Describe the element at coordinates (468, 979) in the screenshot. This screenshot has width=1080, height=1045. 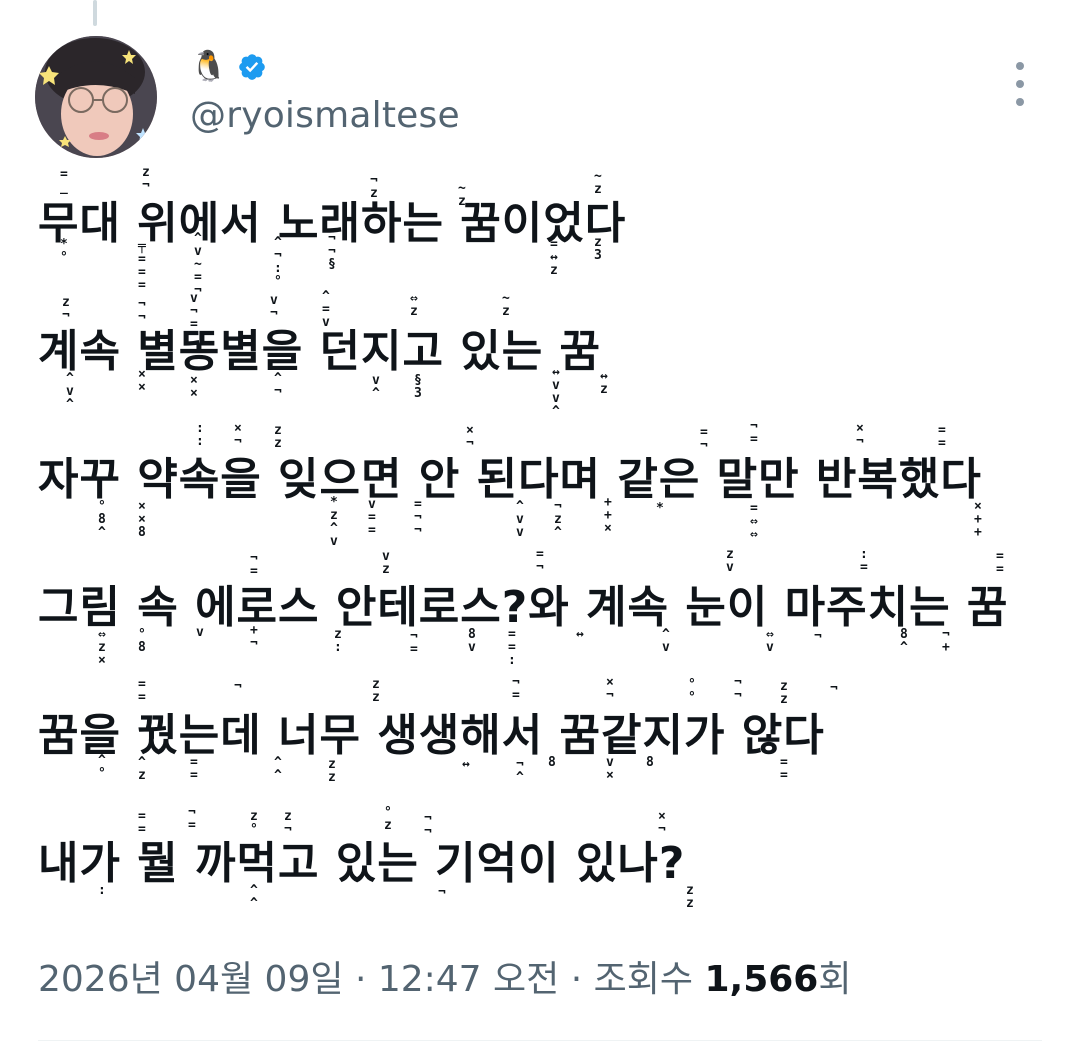
I see `tweet-time: 12:47 오전` at that location.